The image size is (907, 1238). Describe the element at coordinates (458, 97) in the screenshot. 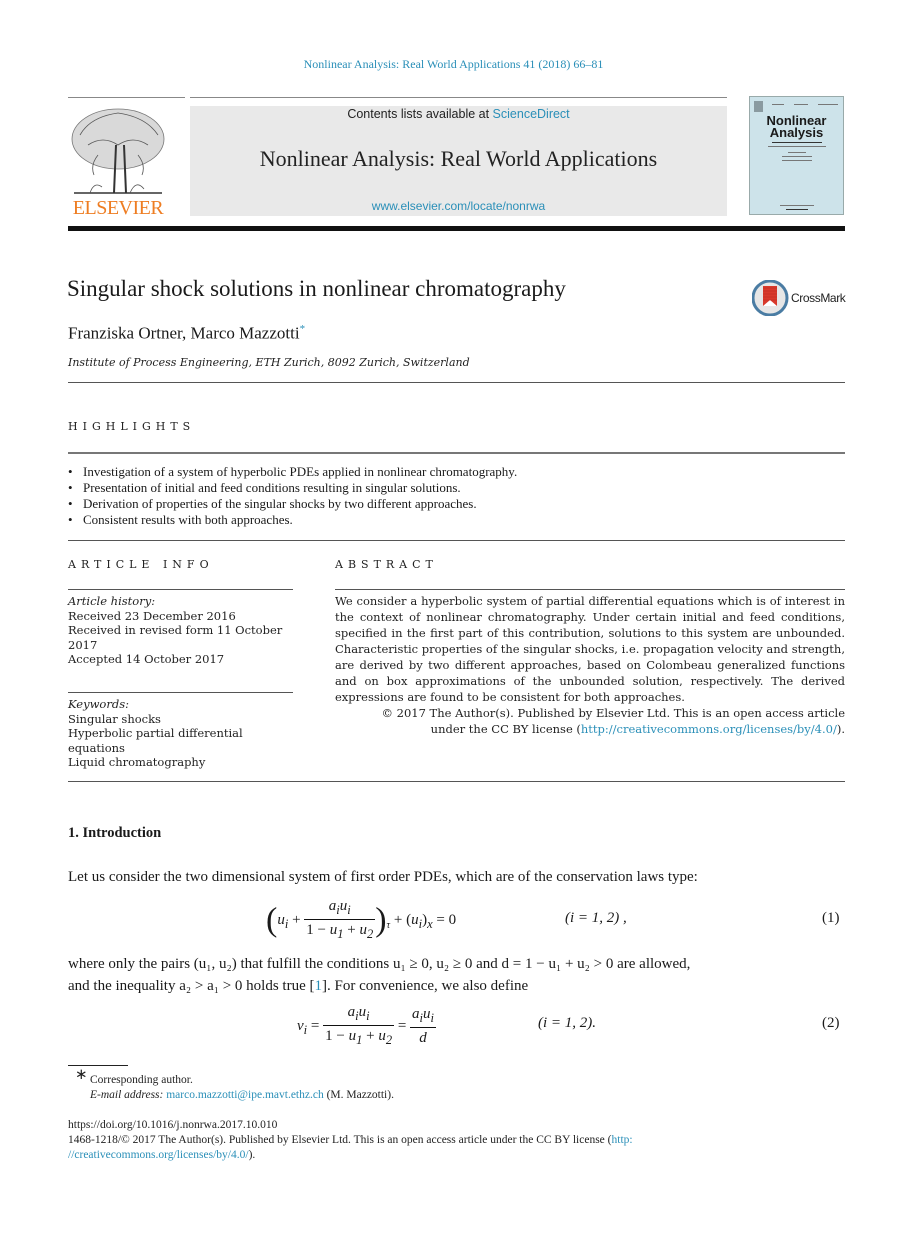

I see `header-rule` at that location.